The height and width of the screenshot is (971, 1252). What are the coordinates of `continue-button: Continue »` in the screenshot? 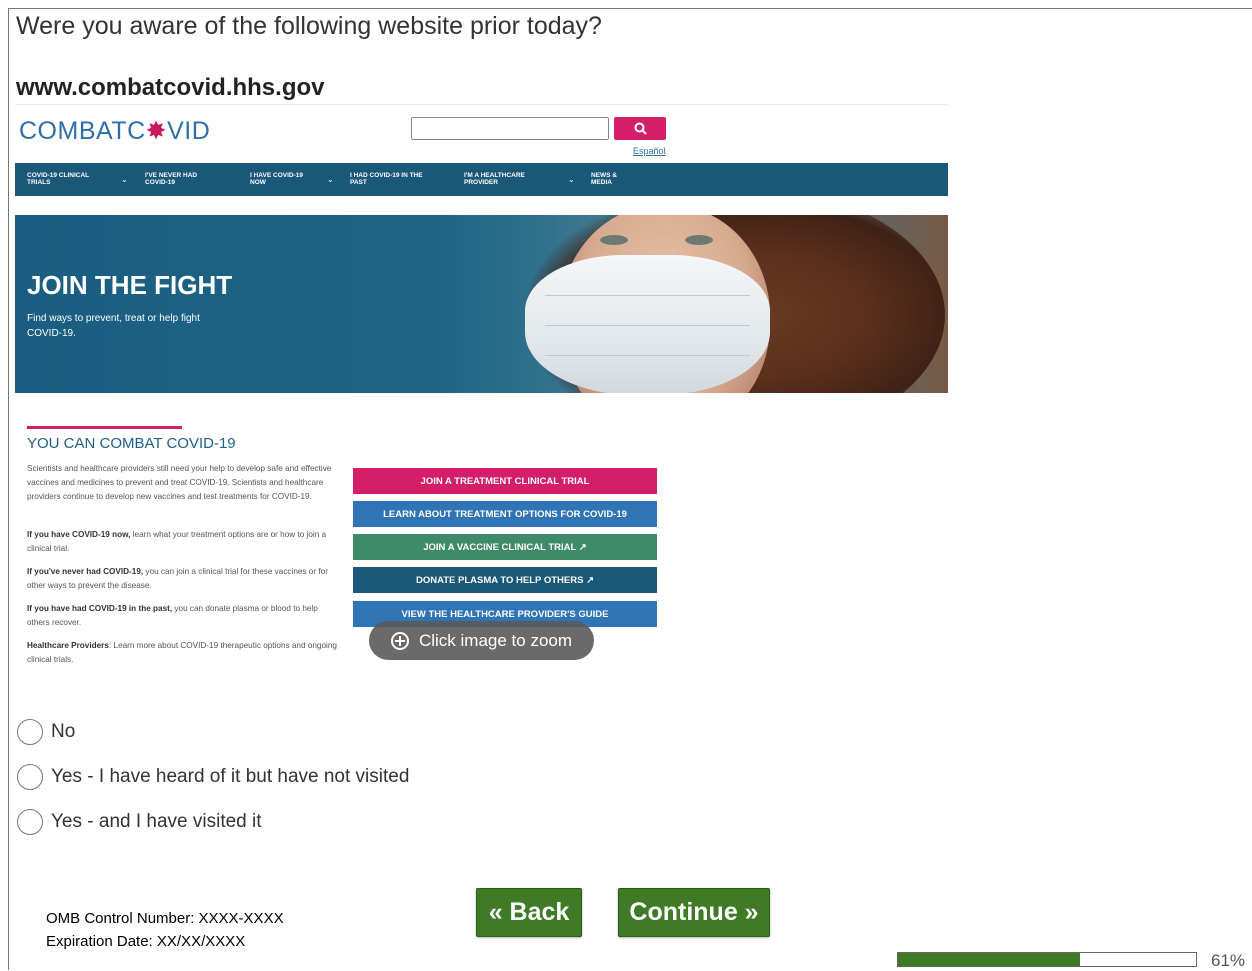 It's located at (694, 912).